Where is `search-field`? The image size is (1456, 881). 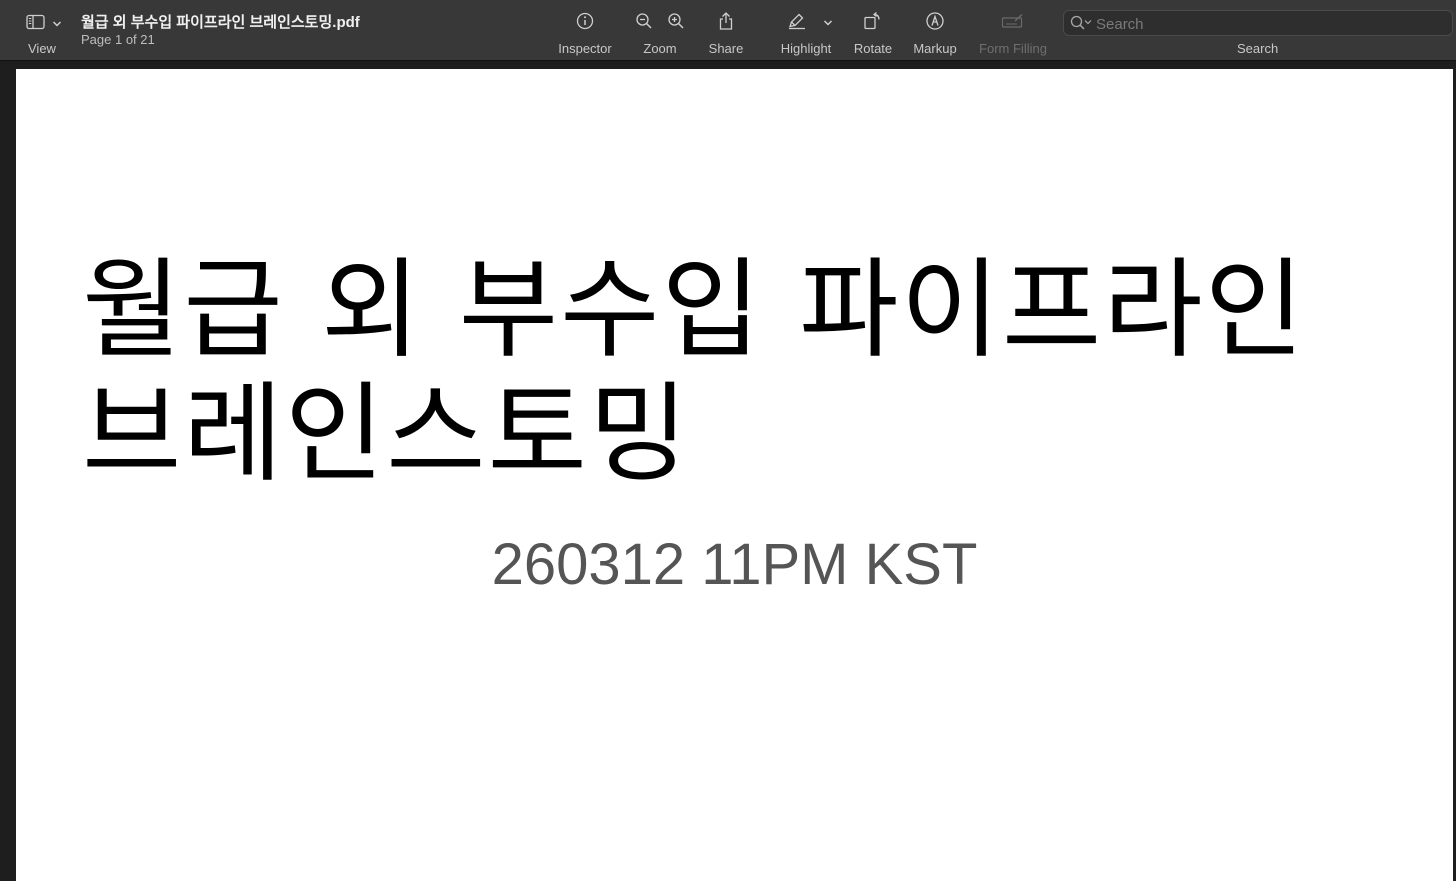
search-field is located at coordinates (1258, 23).